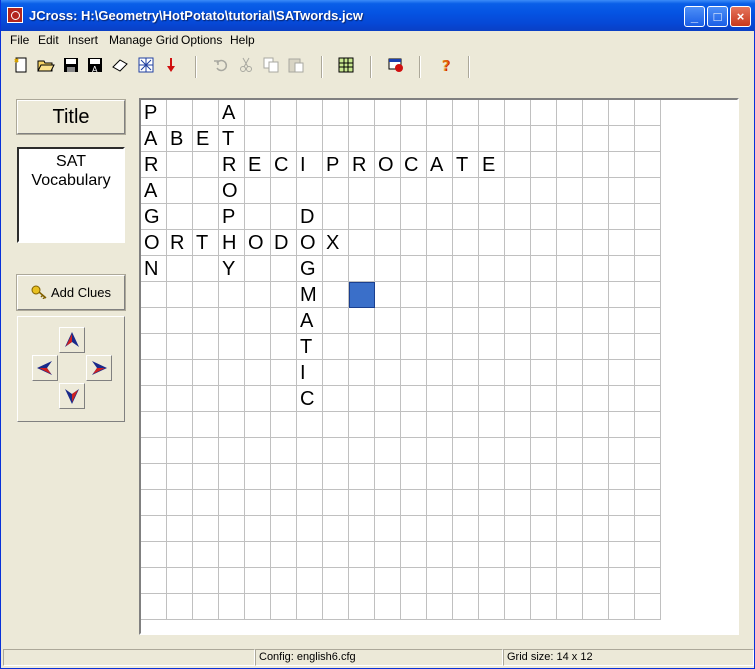  What do you see at coordinates (336, 243) in the screenshot?
I see `grid-cell: X` at bounding box center [336, 243].